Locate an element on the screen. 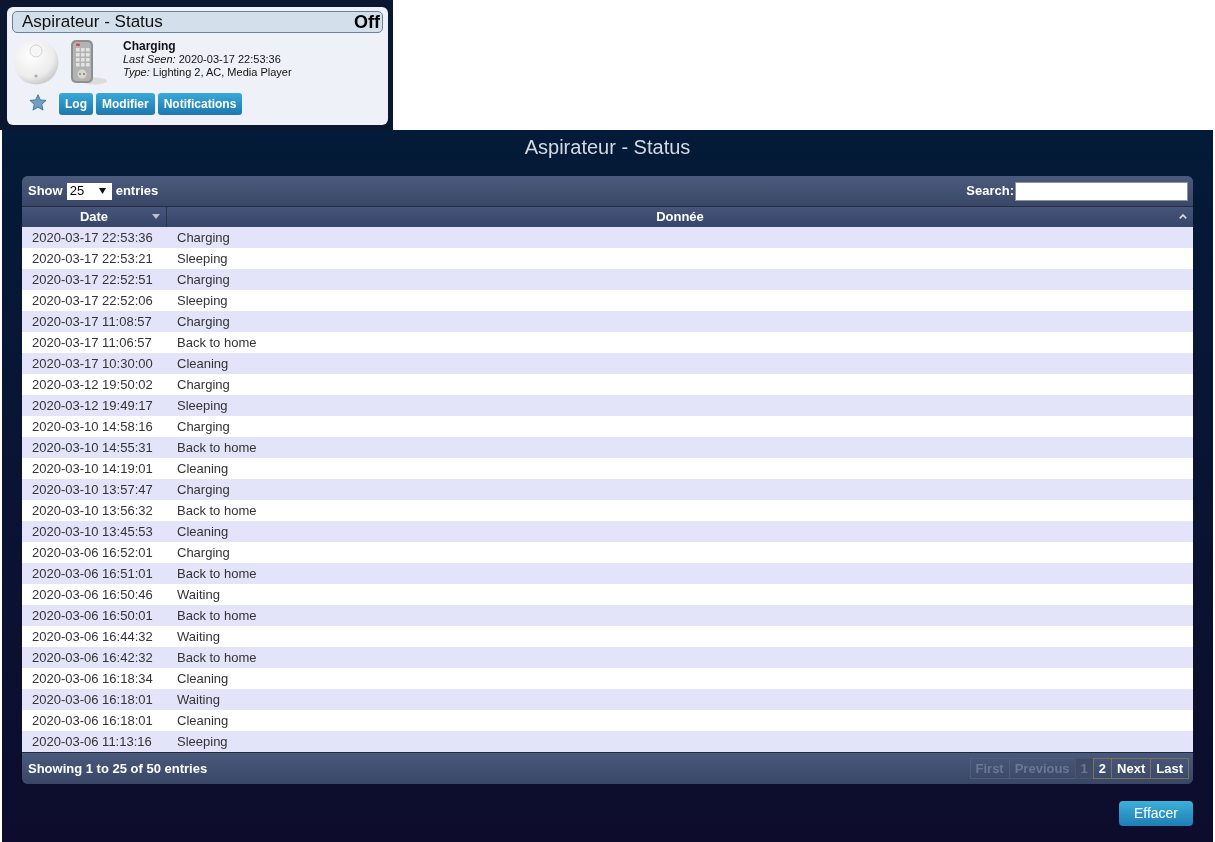 The width and height of the screenshot is (1215, 842). date-cell-text: 2020-03-06 11:13:16 is located at coordinates (92, 742).